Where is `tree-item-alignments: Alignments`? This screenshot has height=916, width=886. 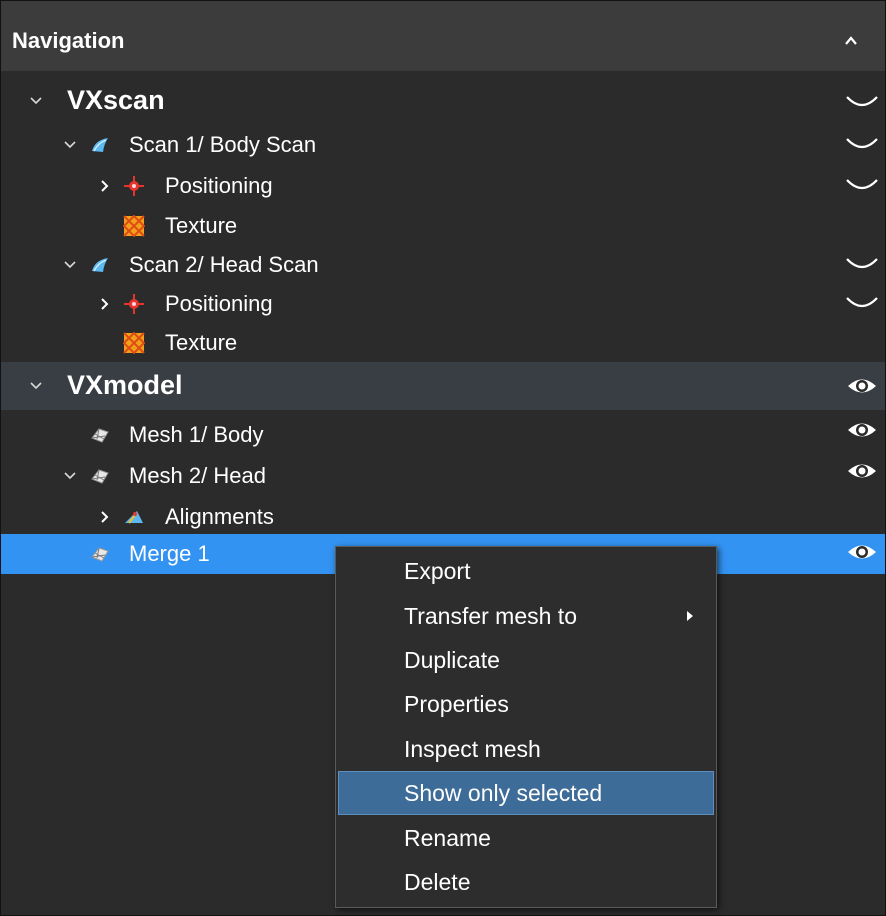
tree-item-alignments: Alignments is located at coordinates (443, 517).